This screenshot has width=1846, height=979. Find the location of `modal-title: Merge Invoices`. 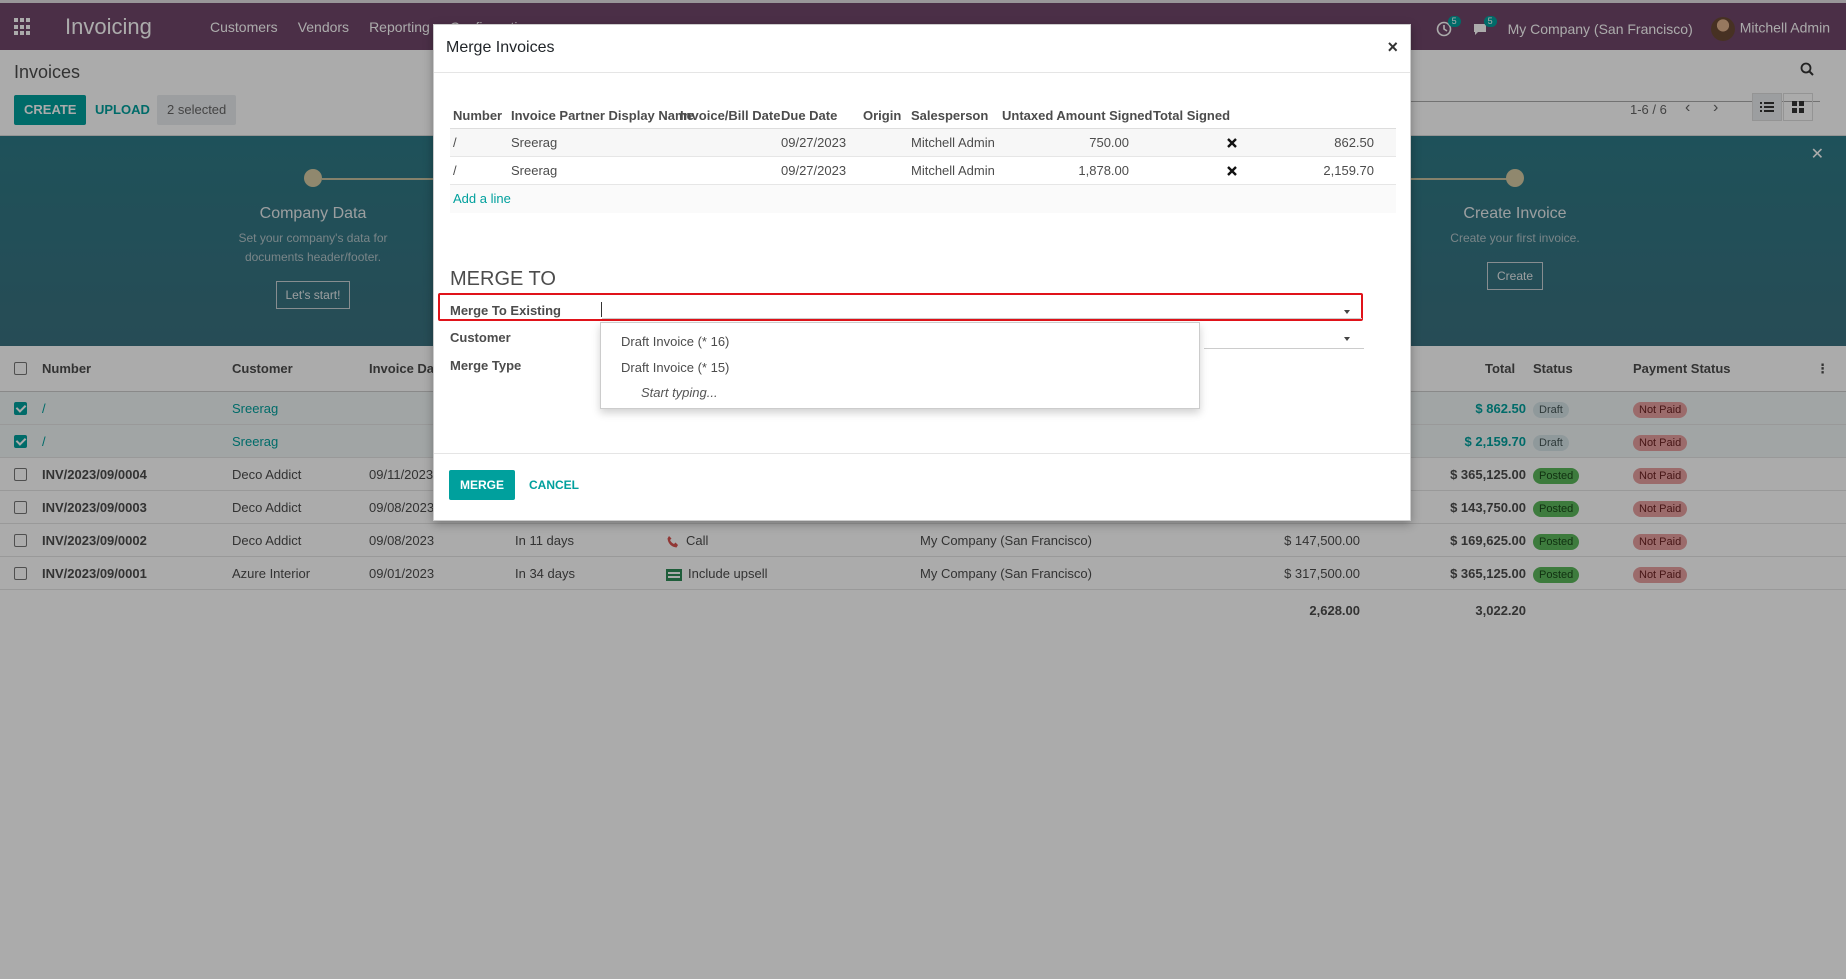

modal-title: Merge Invoices is located at coordinates (500, 47).